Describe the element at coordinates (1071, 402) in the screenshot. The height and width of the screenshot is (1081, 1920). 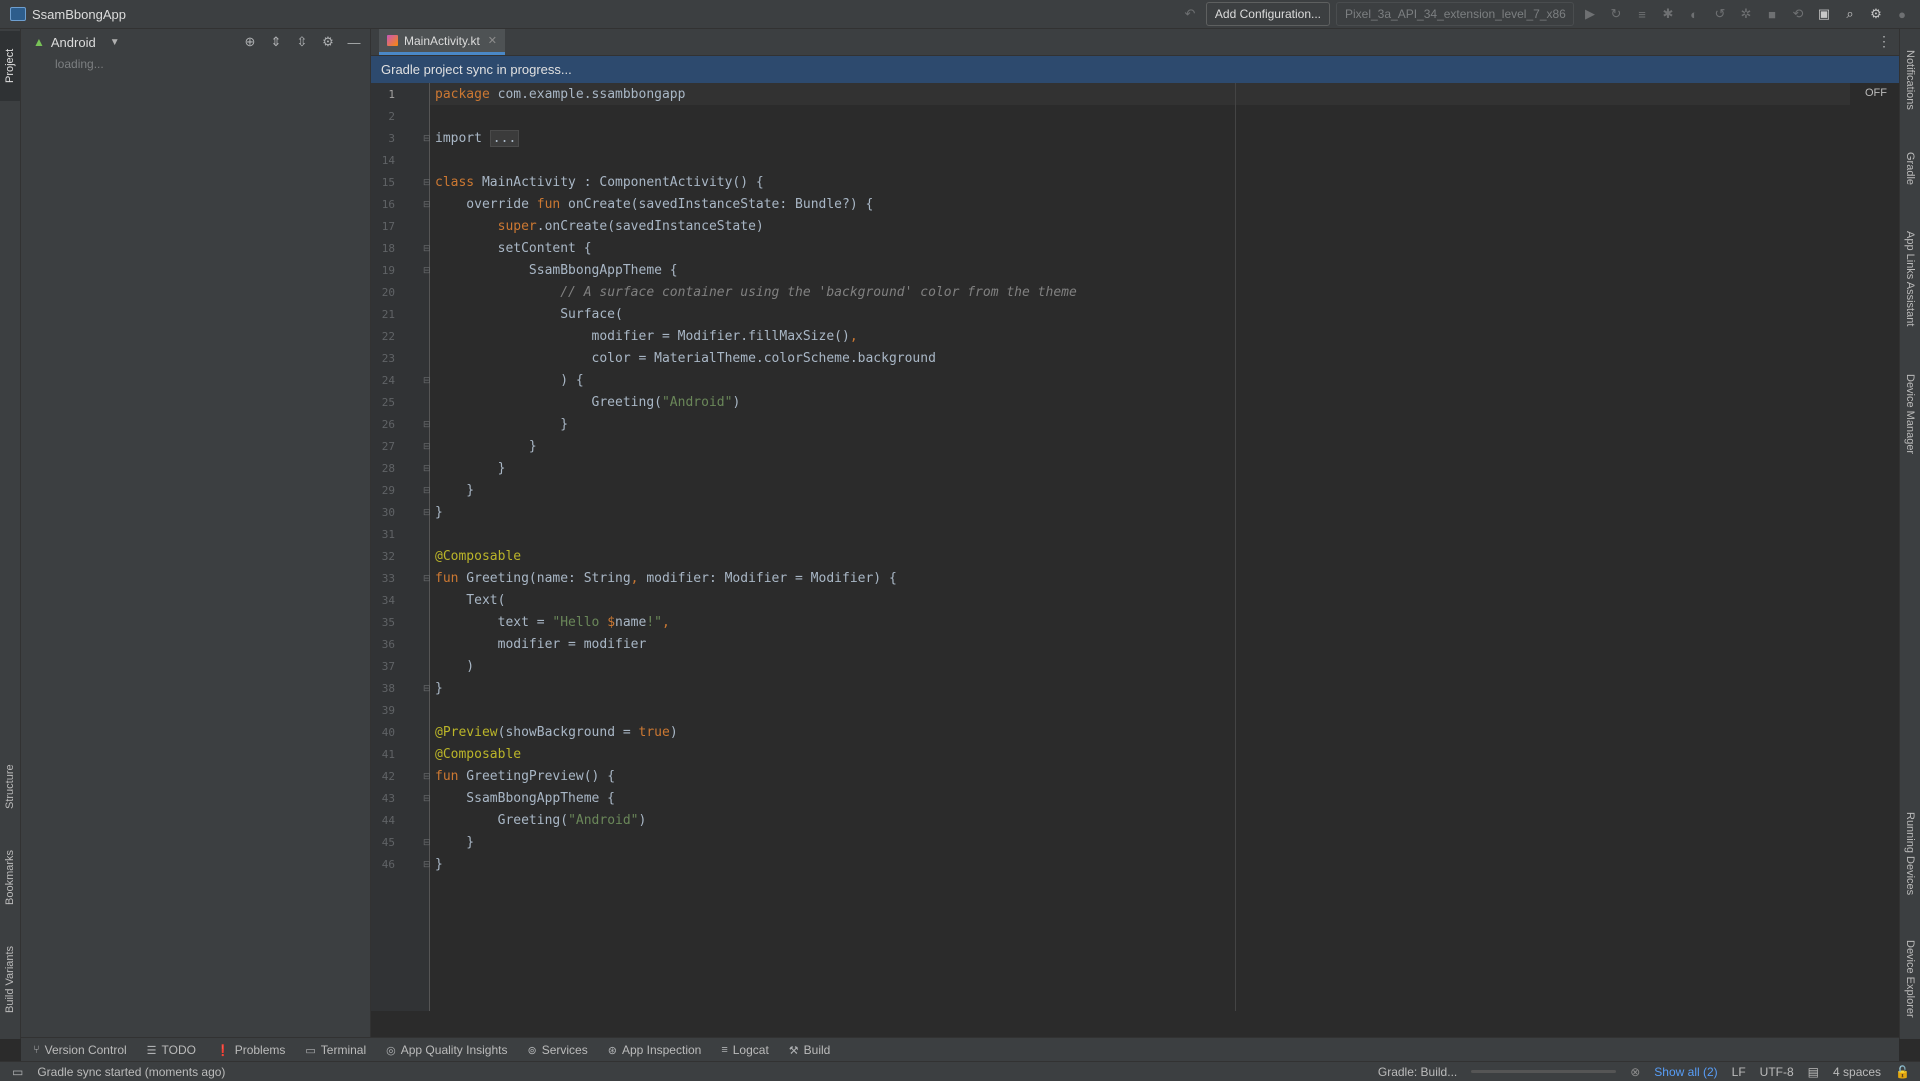
I see `code-line: 25 Greeting("Android")` at that location.